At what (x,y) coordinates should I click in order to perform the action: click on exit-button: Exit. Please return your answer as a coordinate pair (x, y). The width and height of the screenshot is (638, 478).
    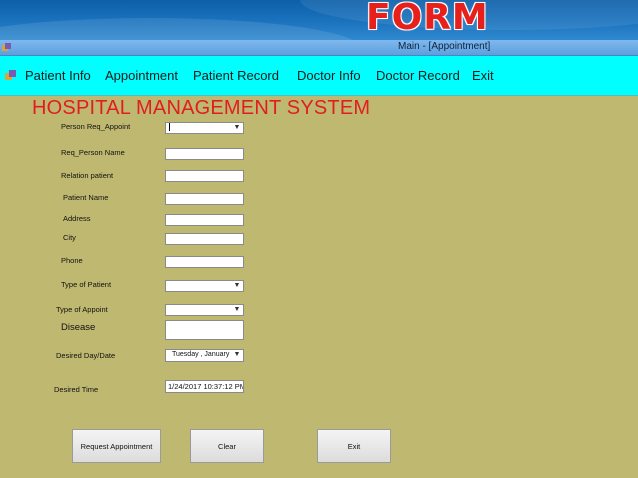
    Looking at the image, I should click on (354, 446).